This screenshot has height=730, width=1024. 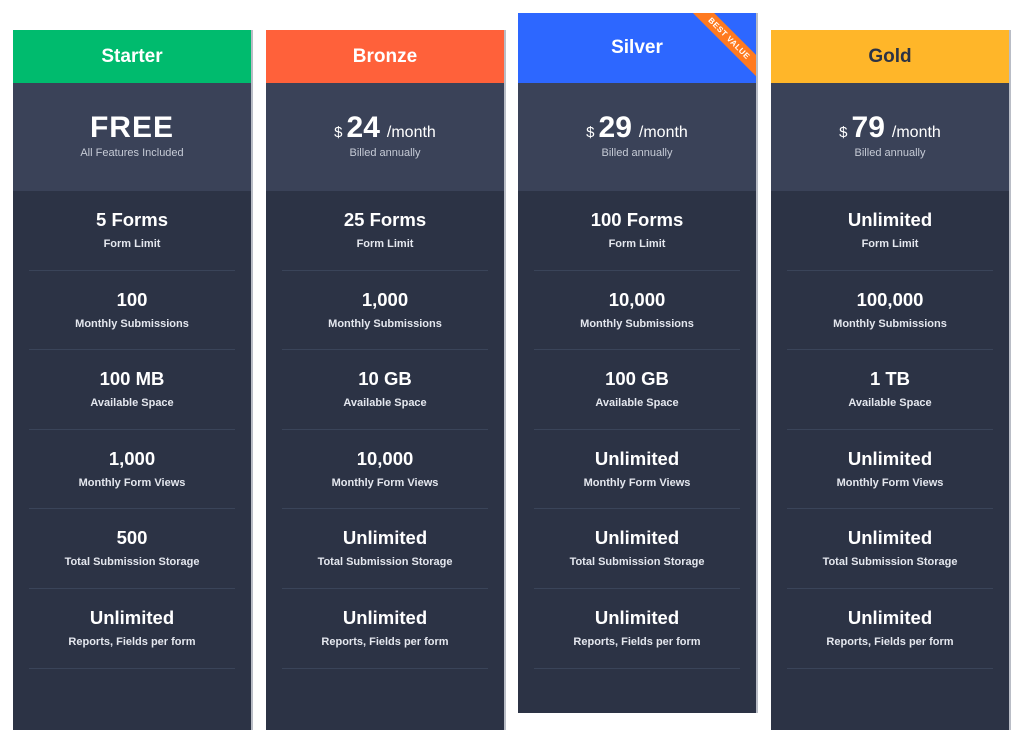 I want to click on best-value-badge: BEST VALUE, so click(x=720, y=48).